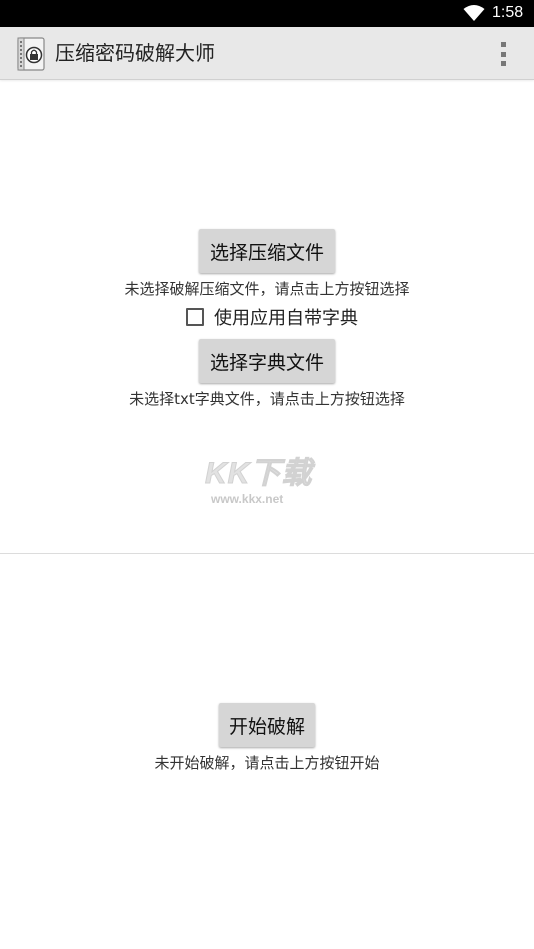  I want to click on section-divider, so click(267, 553).